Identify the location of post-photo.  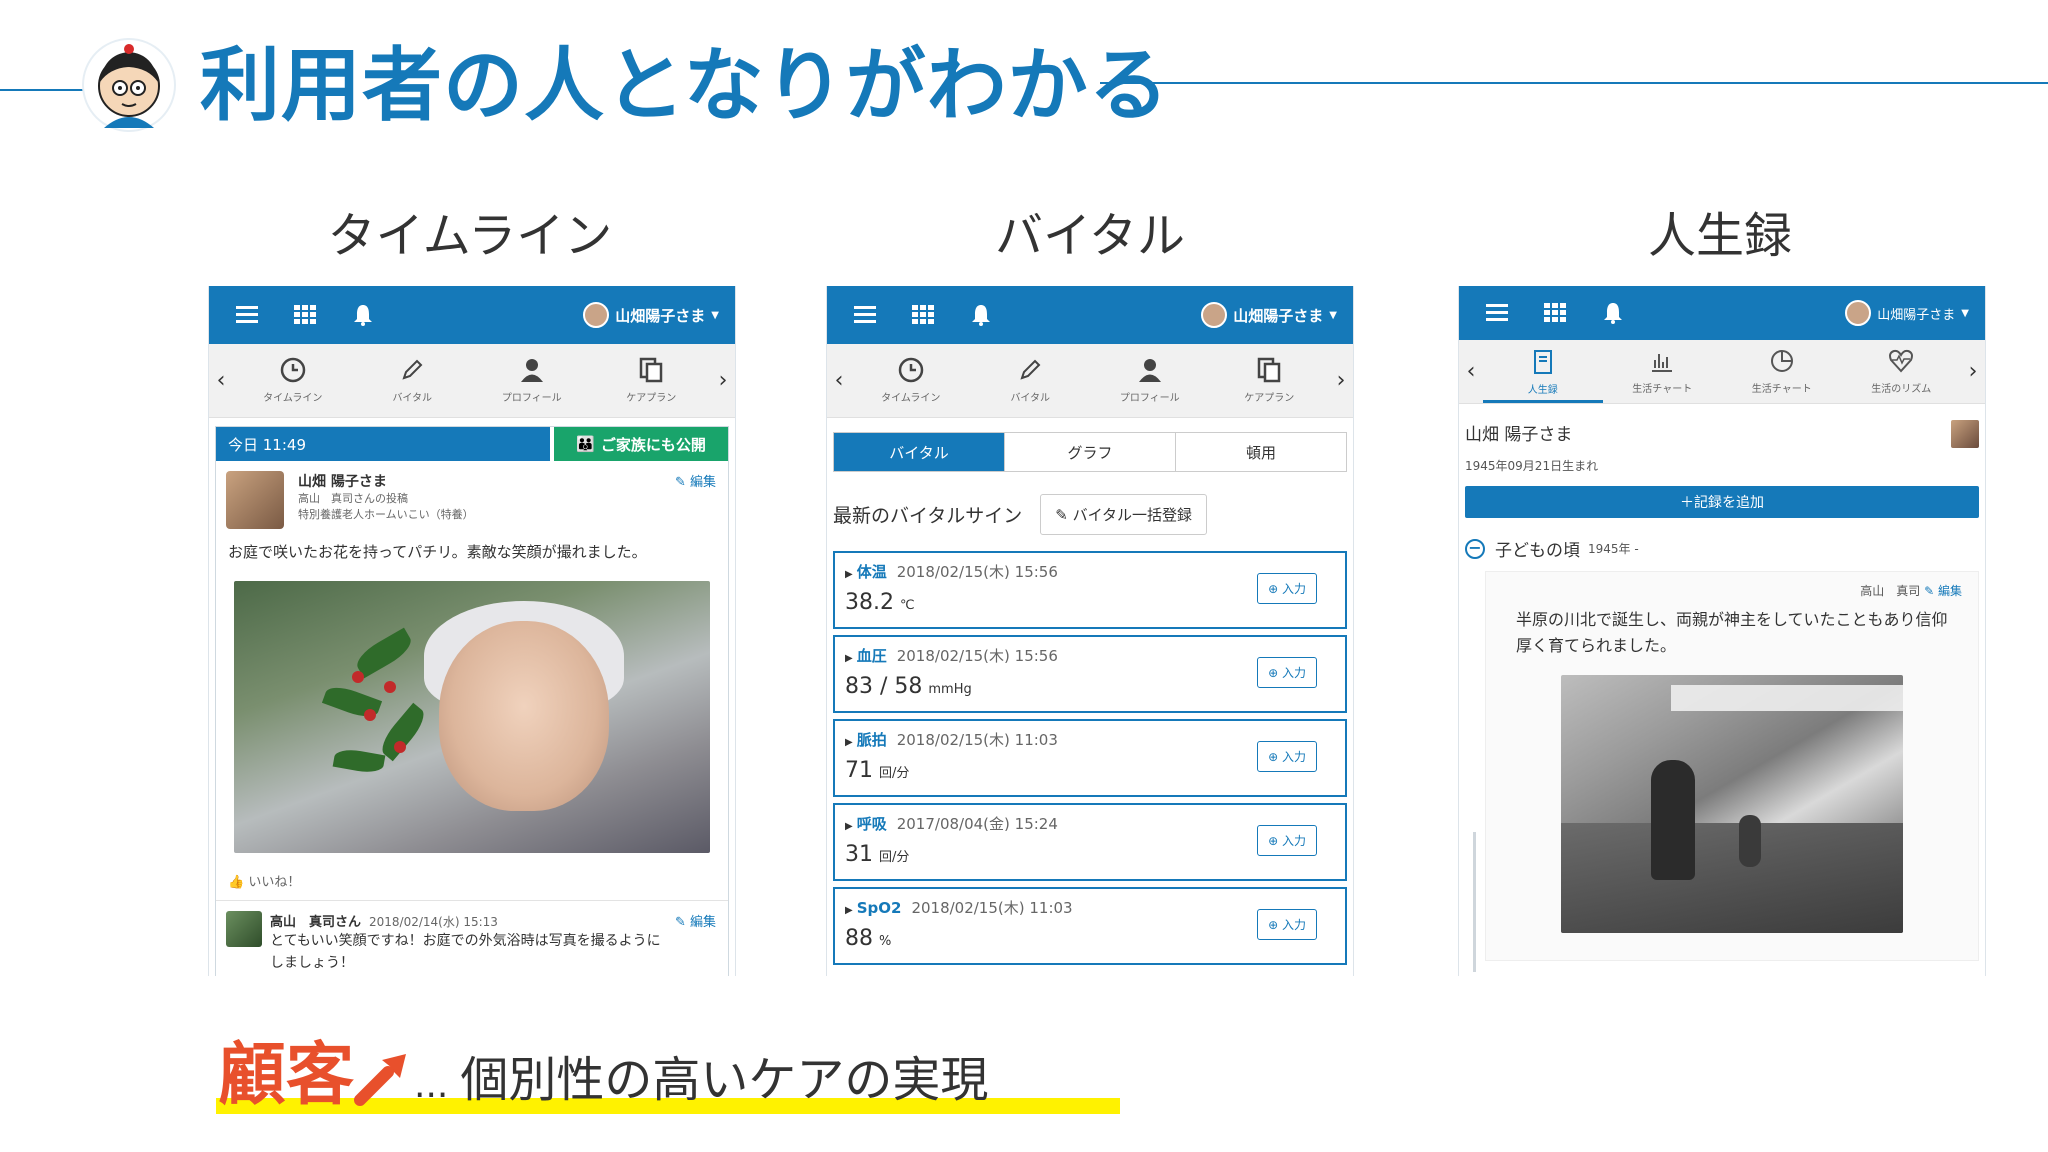
(472, 717).